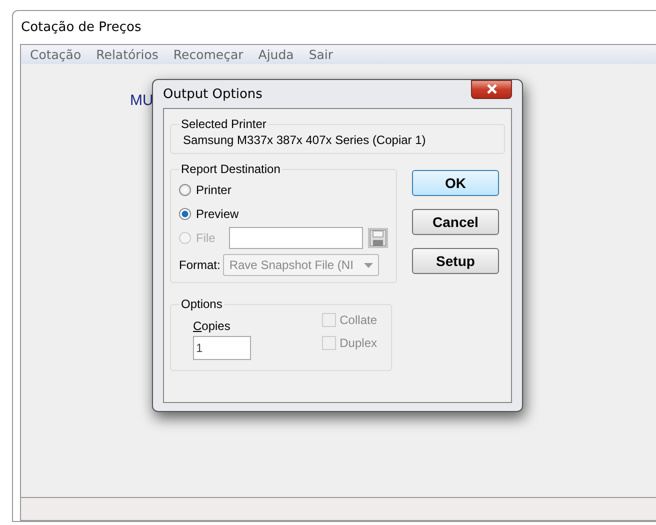 This screenshot has width=656, height=525. Describe the element at coordinates (223, 124) in the screenshot. I see `group-legend: Selected Printer` at that location.